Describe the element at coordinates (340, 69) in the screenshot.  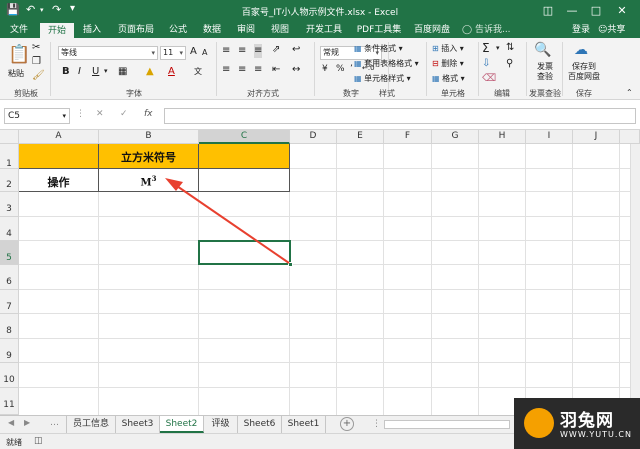
I see `percent-button: %` at that location.